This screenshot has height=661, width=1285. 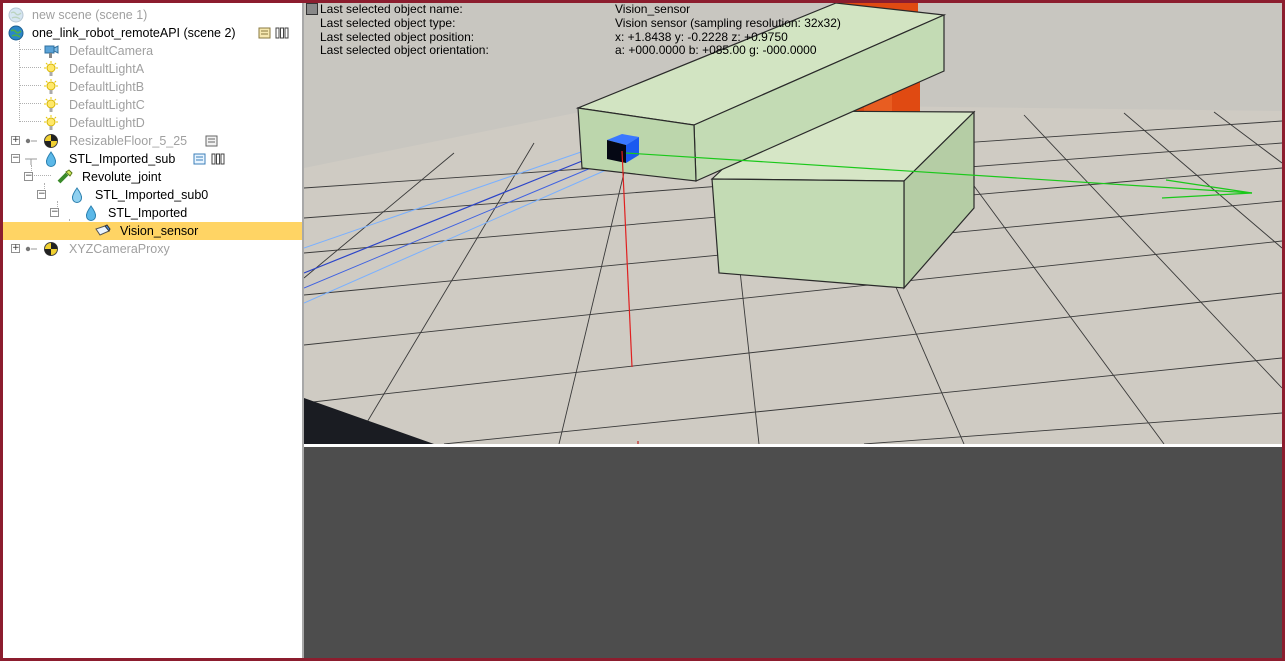 I want to click on tree-item-resizable-floor: + ResizableFloor_5_25, so click(x=152, y=141).